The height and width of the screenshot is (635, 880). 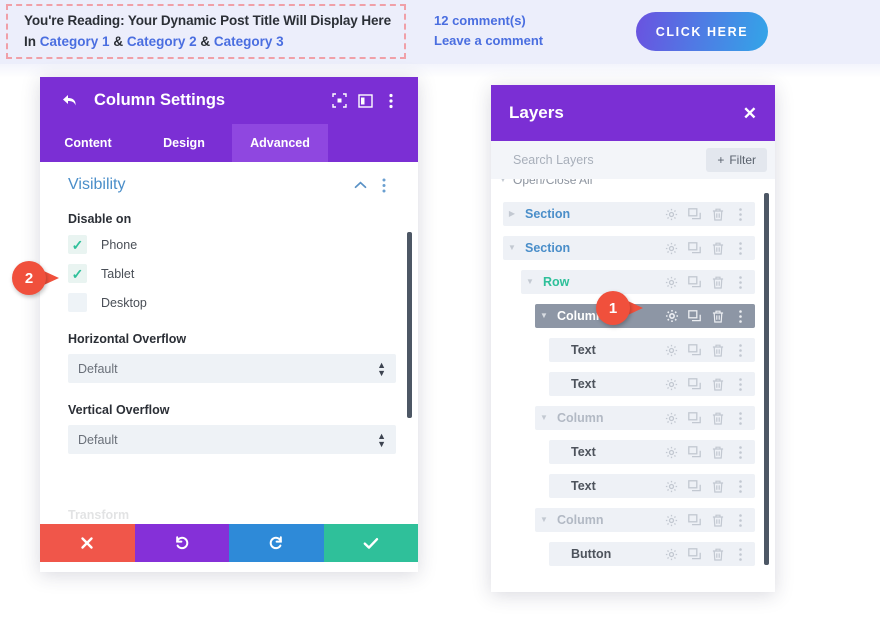 What do you see at coordinates (232, 244) in the screenshot?
I see `checkbox-row-phone: ✓ Phone` at bounding box center [232, 244].